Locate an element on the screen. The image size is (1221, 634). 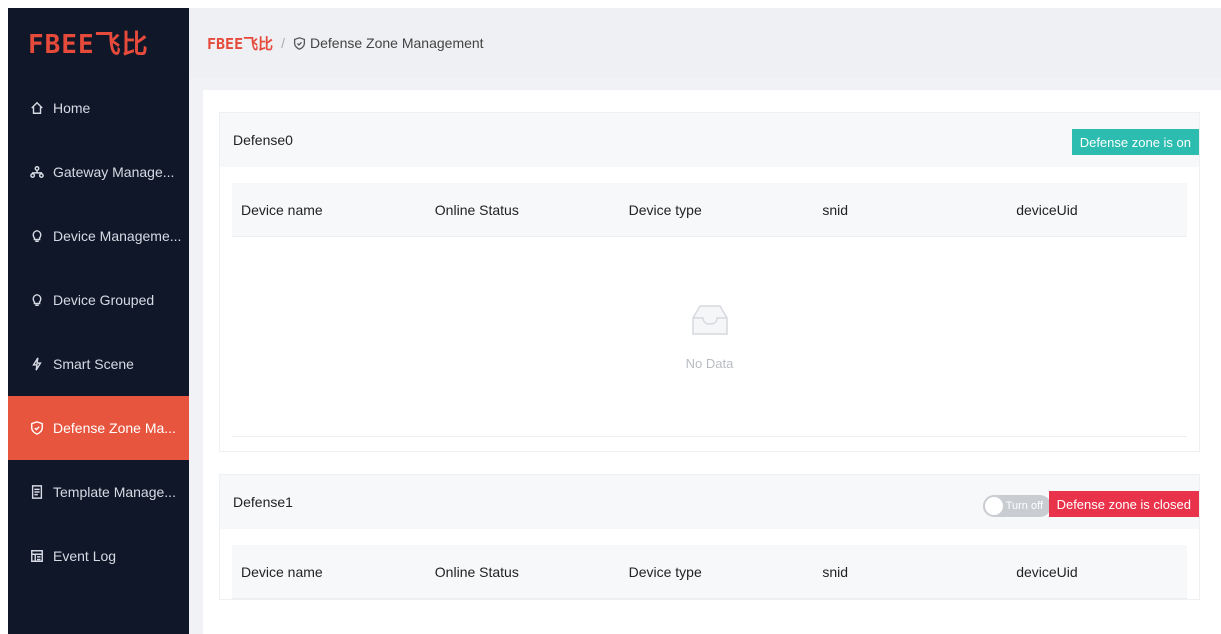
network-icon is located at coordinates (37, 172).